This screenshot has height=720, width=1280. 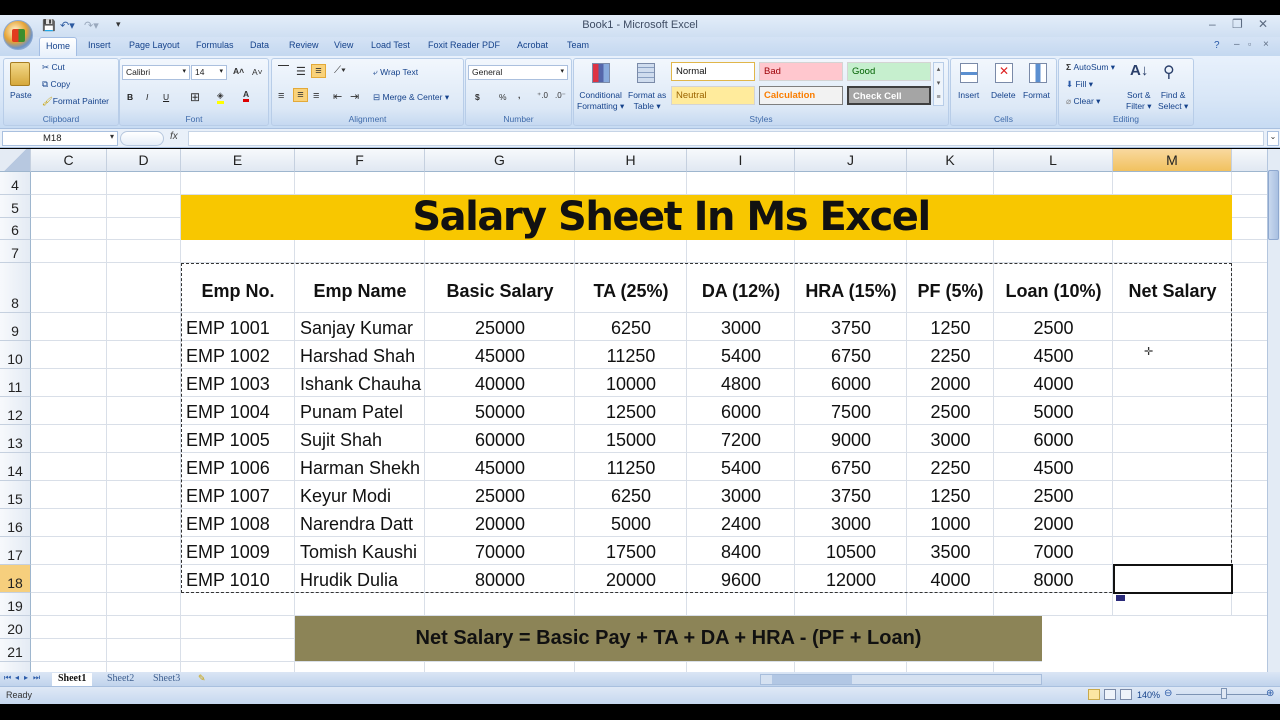 What do you see at coordinates (1237, 24) in the screenshot?
I see `restore-button: ❐` at bounding box center [1237, 24].